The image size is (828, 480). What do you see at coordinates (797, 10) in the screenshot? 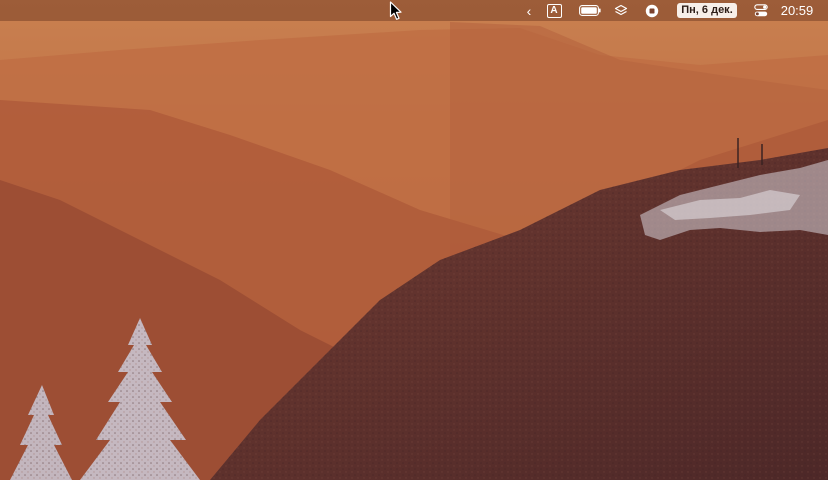
I see `clock: 20:59` at bounding box center [797, 10].